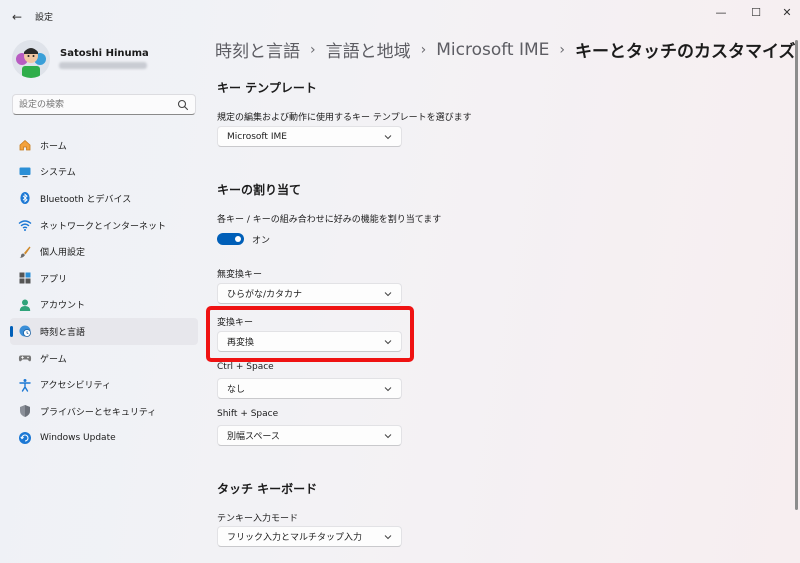 Image resolution: width=800 pixels, height=563 pixels. What do you see at coordinates (267, 489) in the screenshot?
I see `section-title-touch-keyboard: タッチ キーボード` at bounding box center [267, 489].